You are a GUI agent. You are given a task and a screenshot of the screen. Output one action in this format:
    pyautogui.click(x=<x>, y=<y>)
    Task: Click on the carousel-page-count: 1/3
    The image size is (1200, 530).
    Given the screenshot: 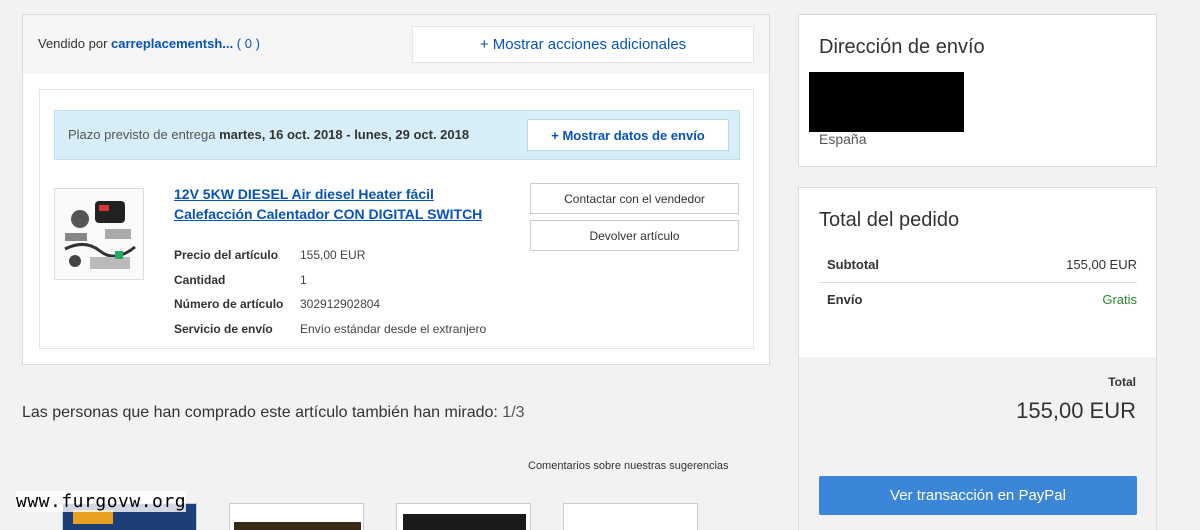 What is the action you would take?
    pyautogui.click(x=513, y=412)
    